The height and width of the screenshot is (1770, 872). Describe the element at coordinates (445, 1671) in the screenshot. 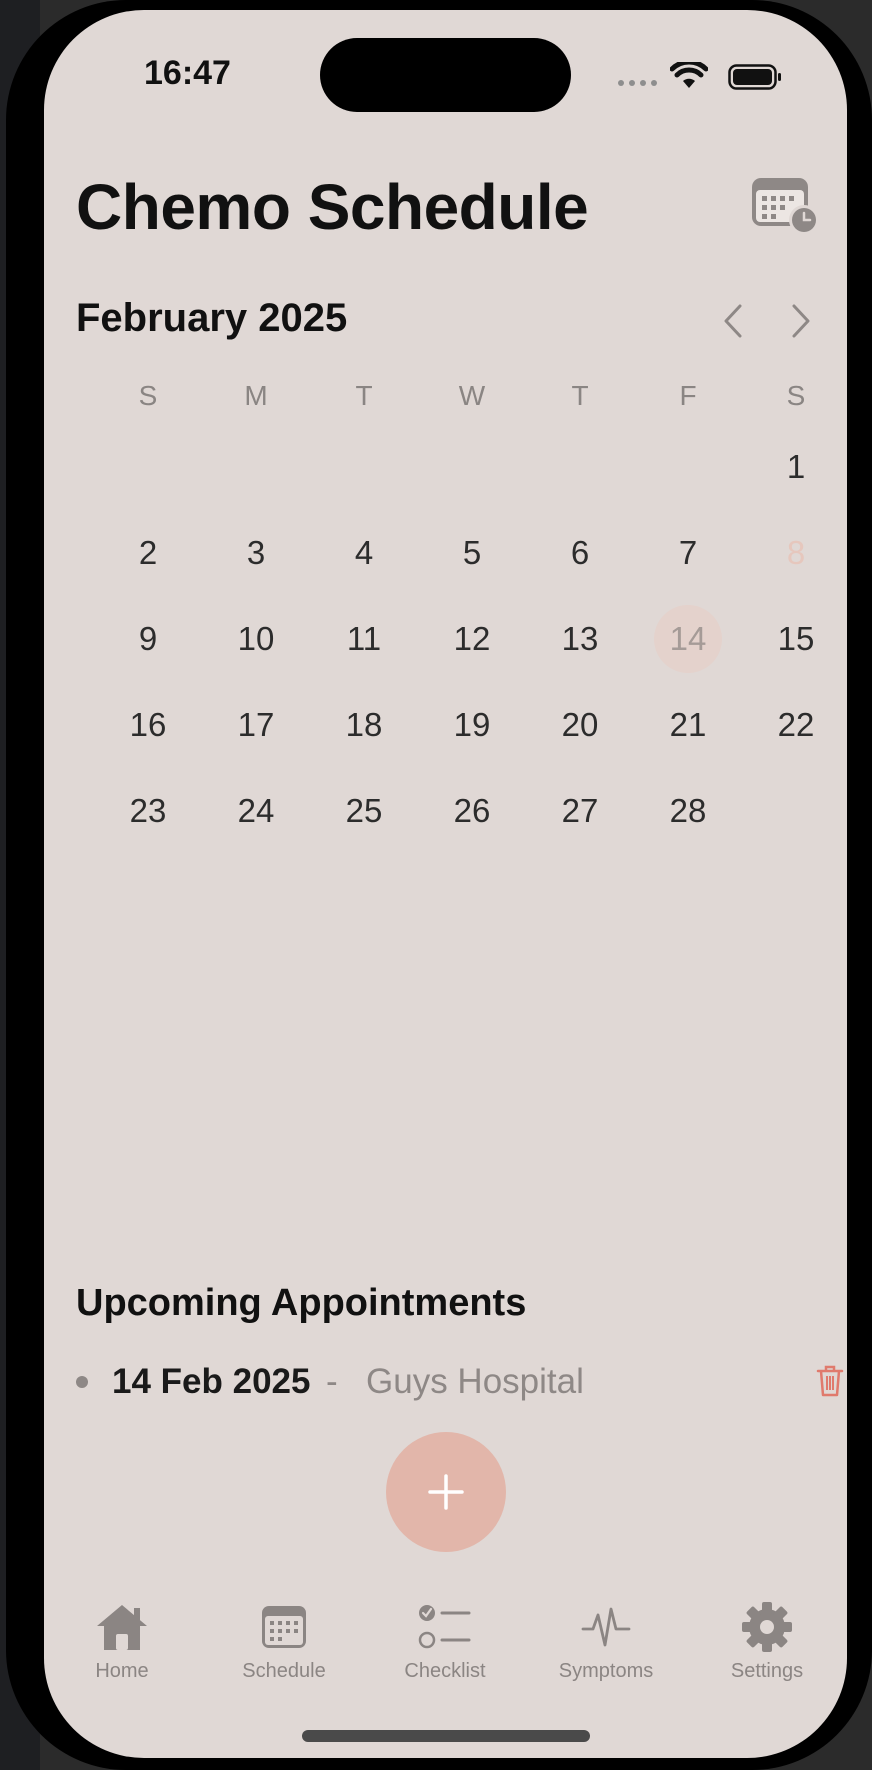

I see `tab-label: Checklist` at that location.